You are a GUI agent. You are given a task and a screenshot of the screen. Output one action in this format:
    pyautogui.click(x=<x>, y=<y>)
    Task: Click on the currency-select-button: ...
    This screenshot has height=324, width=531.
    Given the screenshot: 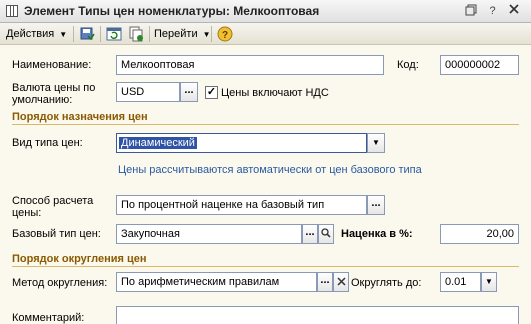 What is the action you would take?
    pyautogui.click(x=189, y=92)
    